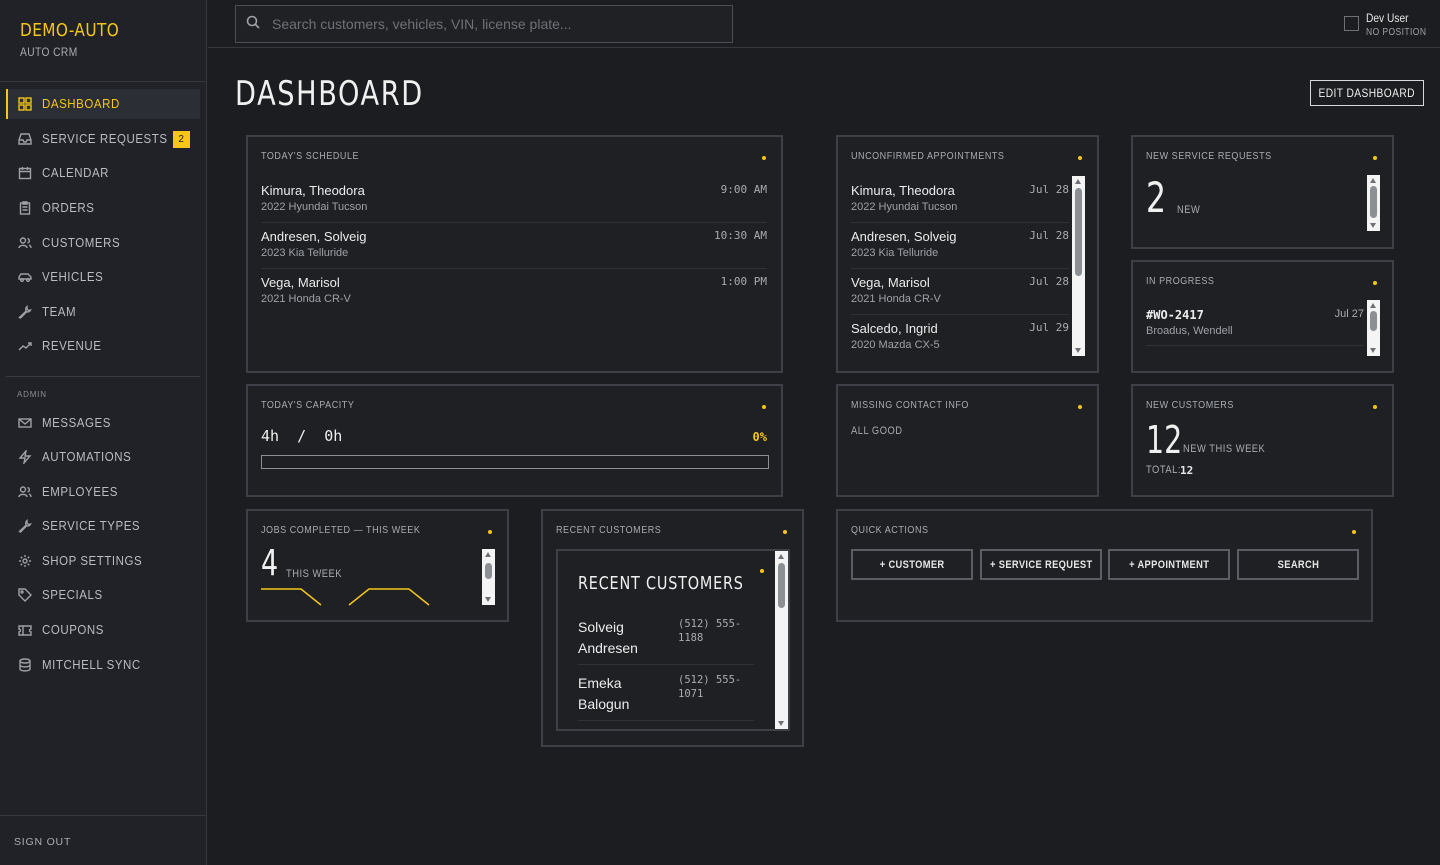 This screenshot has width=1440, height=865. I want to click on sidebar-item-coupons: COUPONS, so click(103, 630).